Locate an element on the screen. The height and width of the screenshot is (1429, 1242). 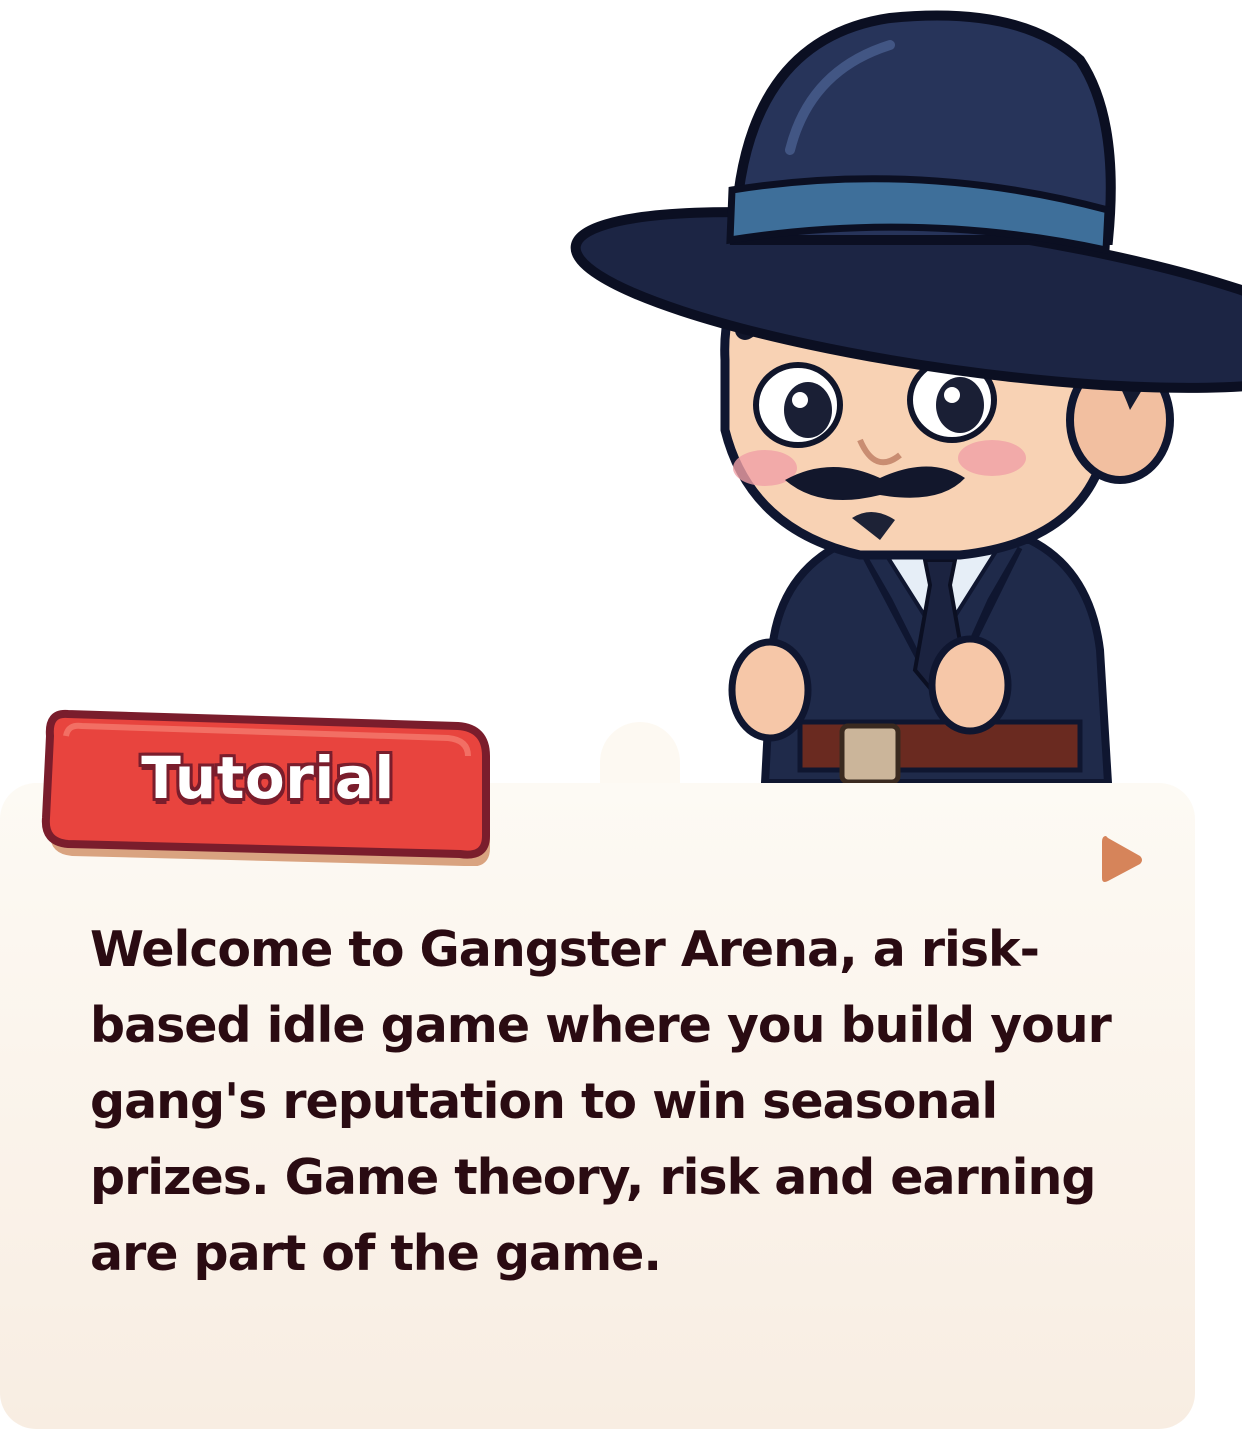
next-arrow-icon is located at coordinates (1122, 860).